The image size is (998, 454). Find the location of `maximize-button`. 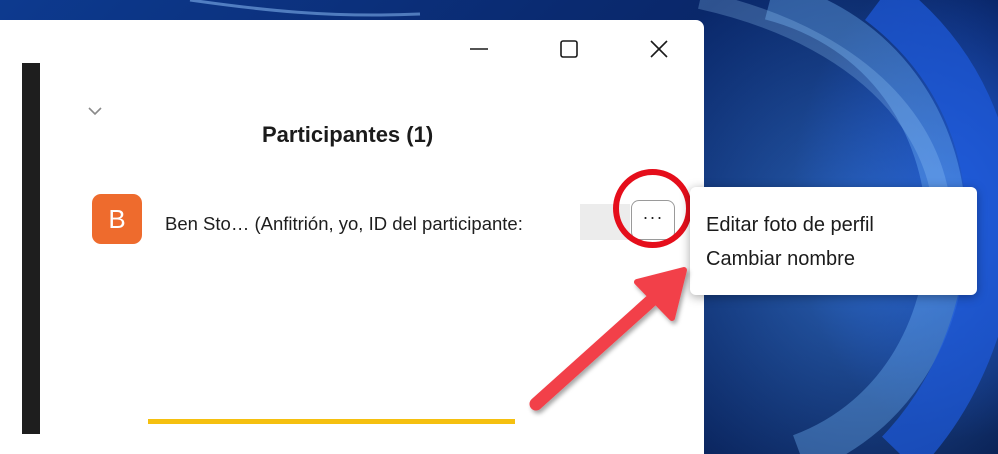

maximize-button is located at coordinates (569, 49).